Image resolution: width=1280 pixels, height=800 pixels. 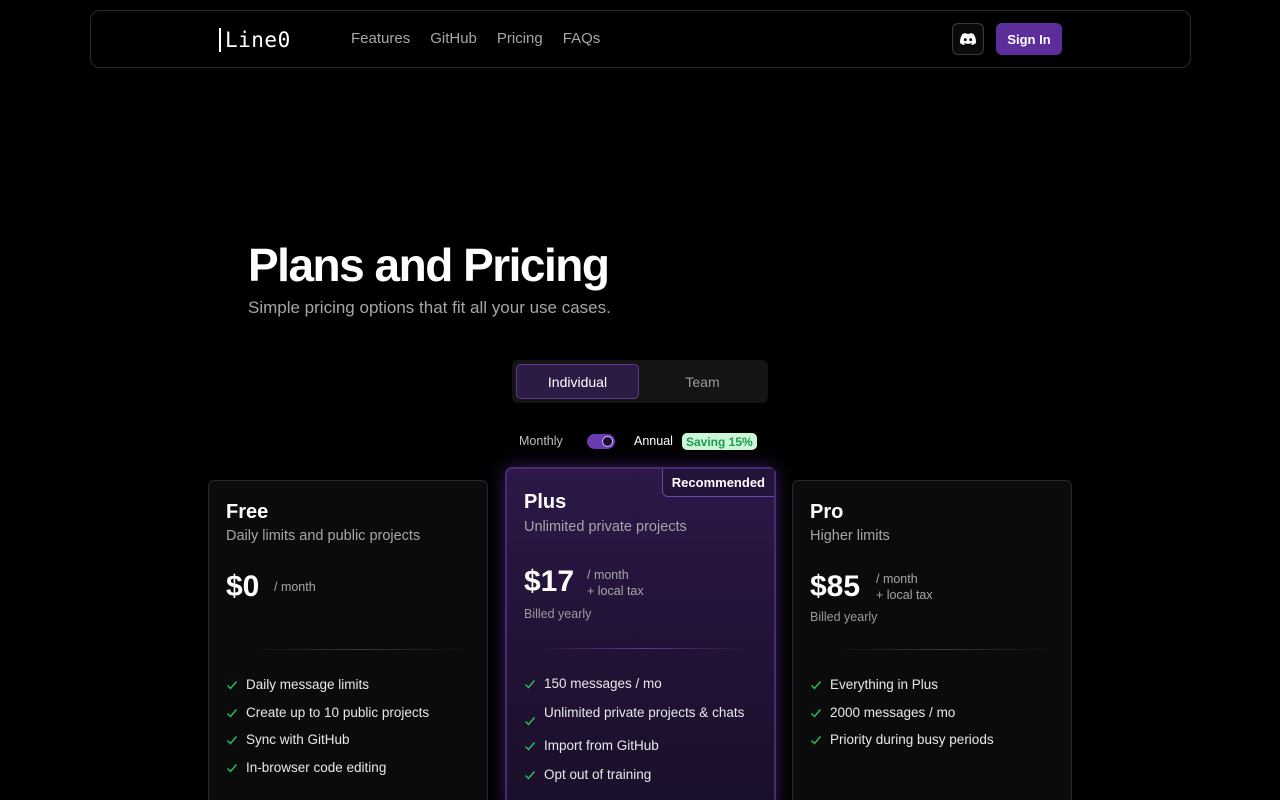 I want to click on plan-description: Unlimited private projects, so click(x=605, y=527).